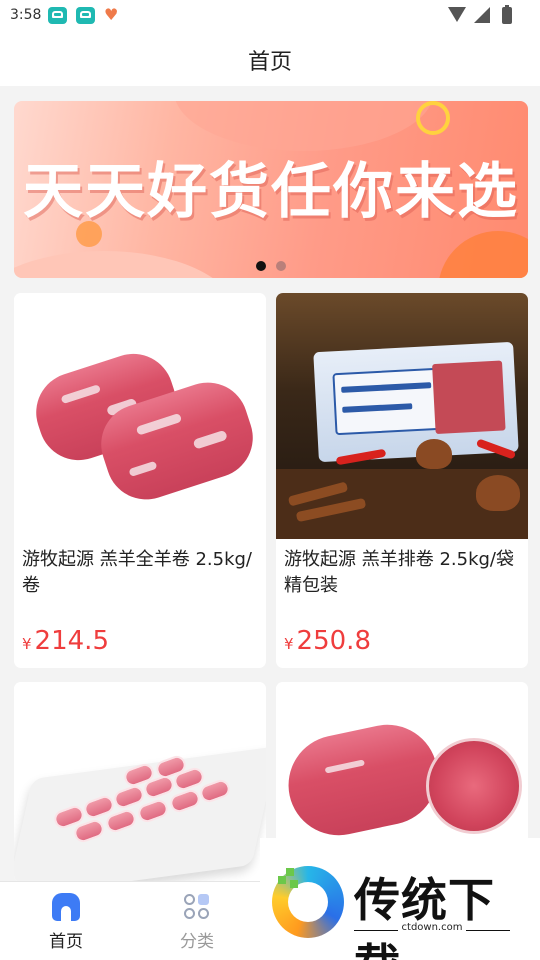  What do you see at coordinates (71, 641) in the screenshot?
I see `price-value: 214.5` at bounding box center [71, 641].